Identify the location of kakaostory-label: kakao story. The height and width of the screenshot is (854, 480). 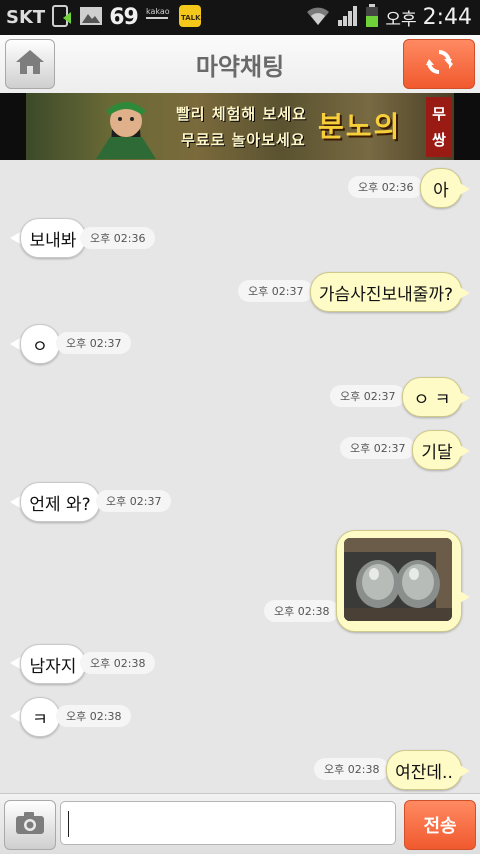
(159, 11).